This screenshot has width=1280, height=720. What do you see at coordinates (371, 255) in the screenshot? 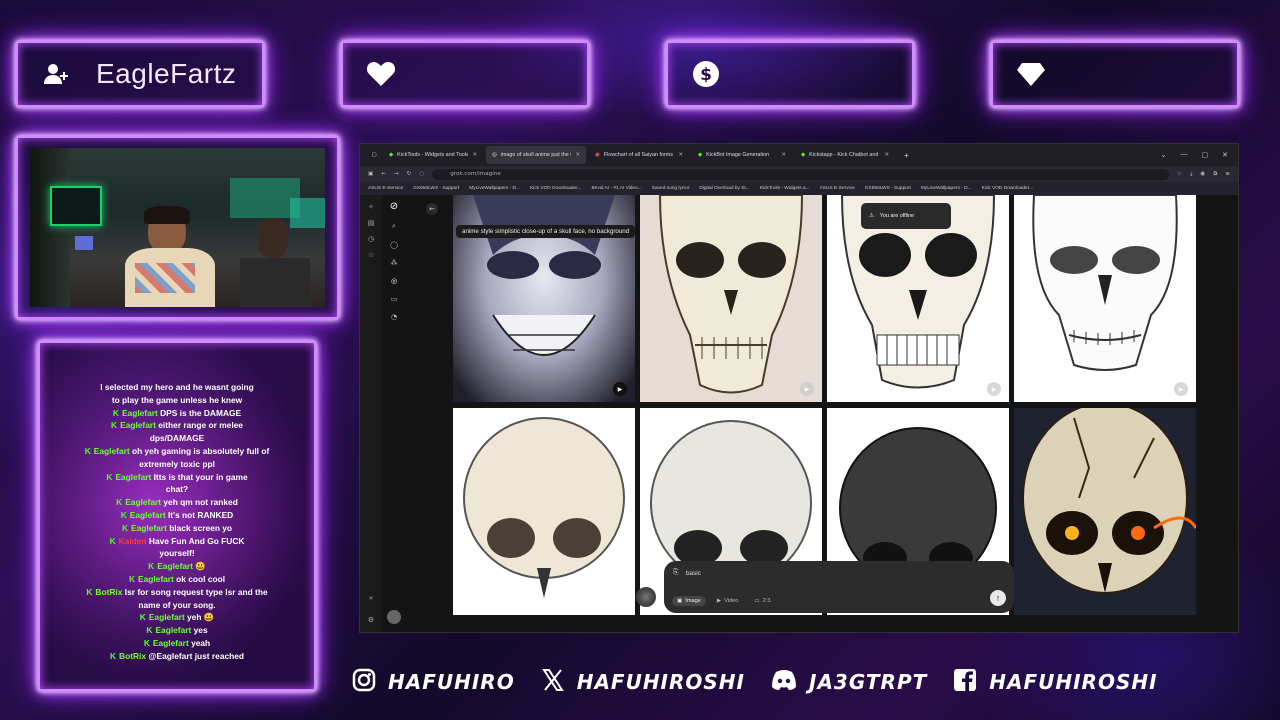
I see `sidebar-bookmarks-icon: ☆` at bounding box center [371, 255].